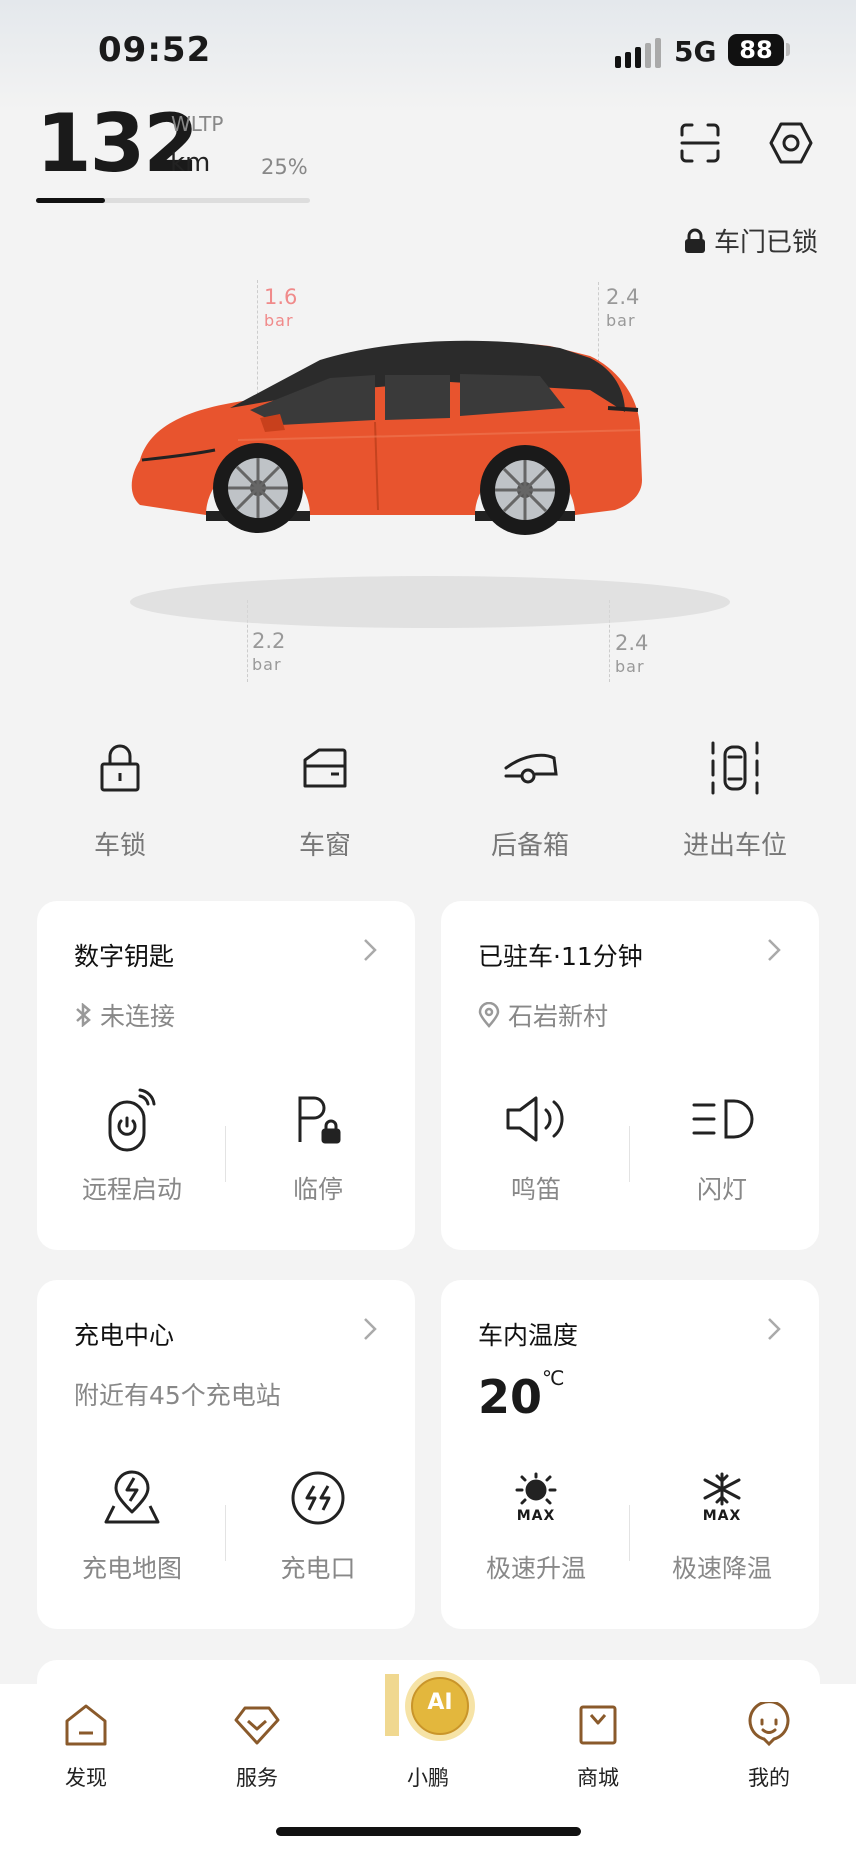 Image resolution: width=856 pixels, height=1852 pixels. What do you see at coordinates (630, 1454) in the screenshot?
I see `cabin-temperature-card: 车内温度 20℃ MAX 极速升温 MAX 极速降温` at bounding box center [630, 1454].